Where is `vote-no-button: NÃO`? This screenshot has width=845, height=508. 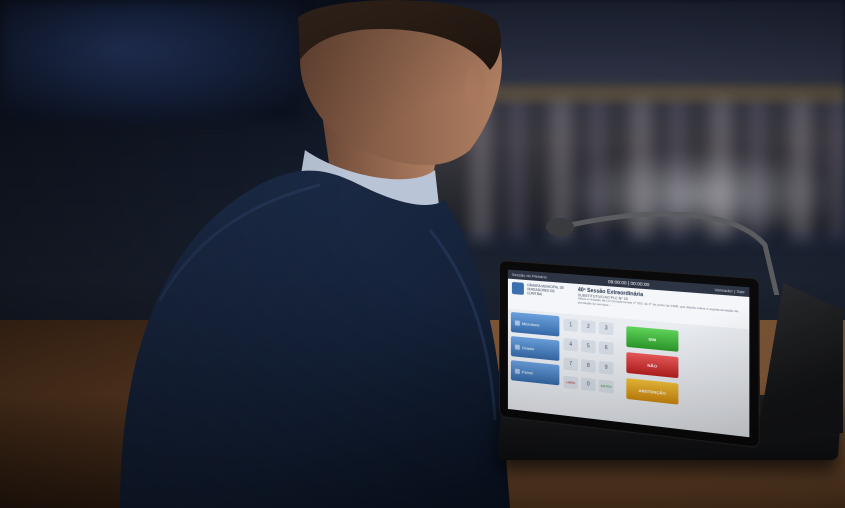
vote-no-button: NÃO is located at coordinates (652, 365).